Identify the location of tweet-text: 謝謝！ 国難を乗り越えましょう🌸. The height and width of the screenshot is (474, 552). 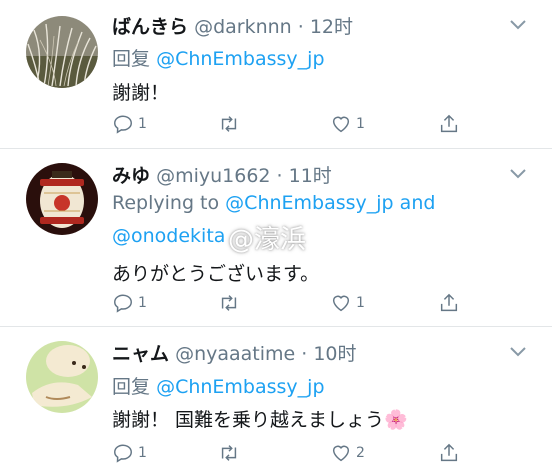
(260, 418).